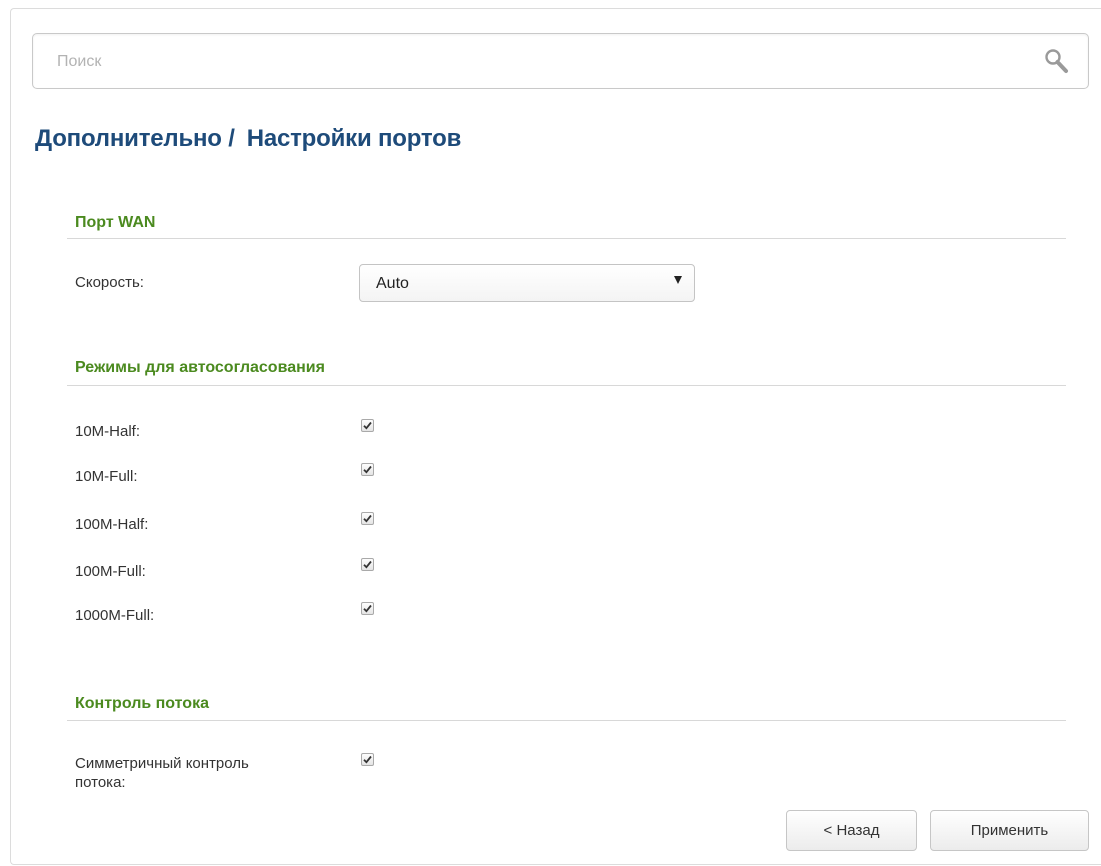  What do you see at coordinates (162, 773) in the screenshot?
I see `symmetric-flow-control-label: Симметричный контроль потока:` at bounding box center [162, 773].